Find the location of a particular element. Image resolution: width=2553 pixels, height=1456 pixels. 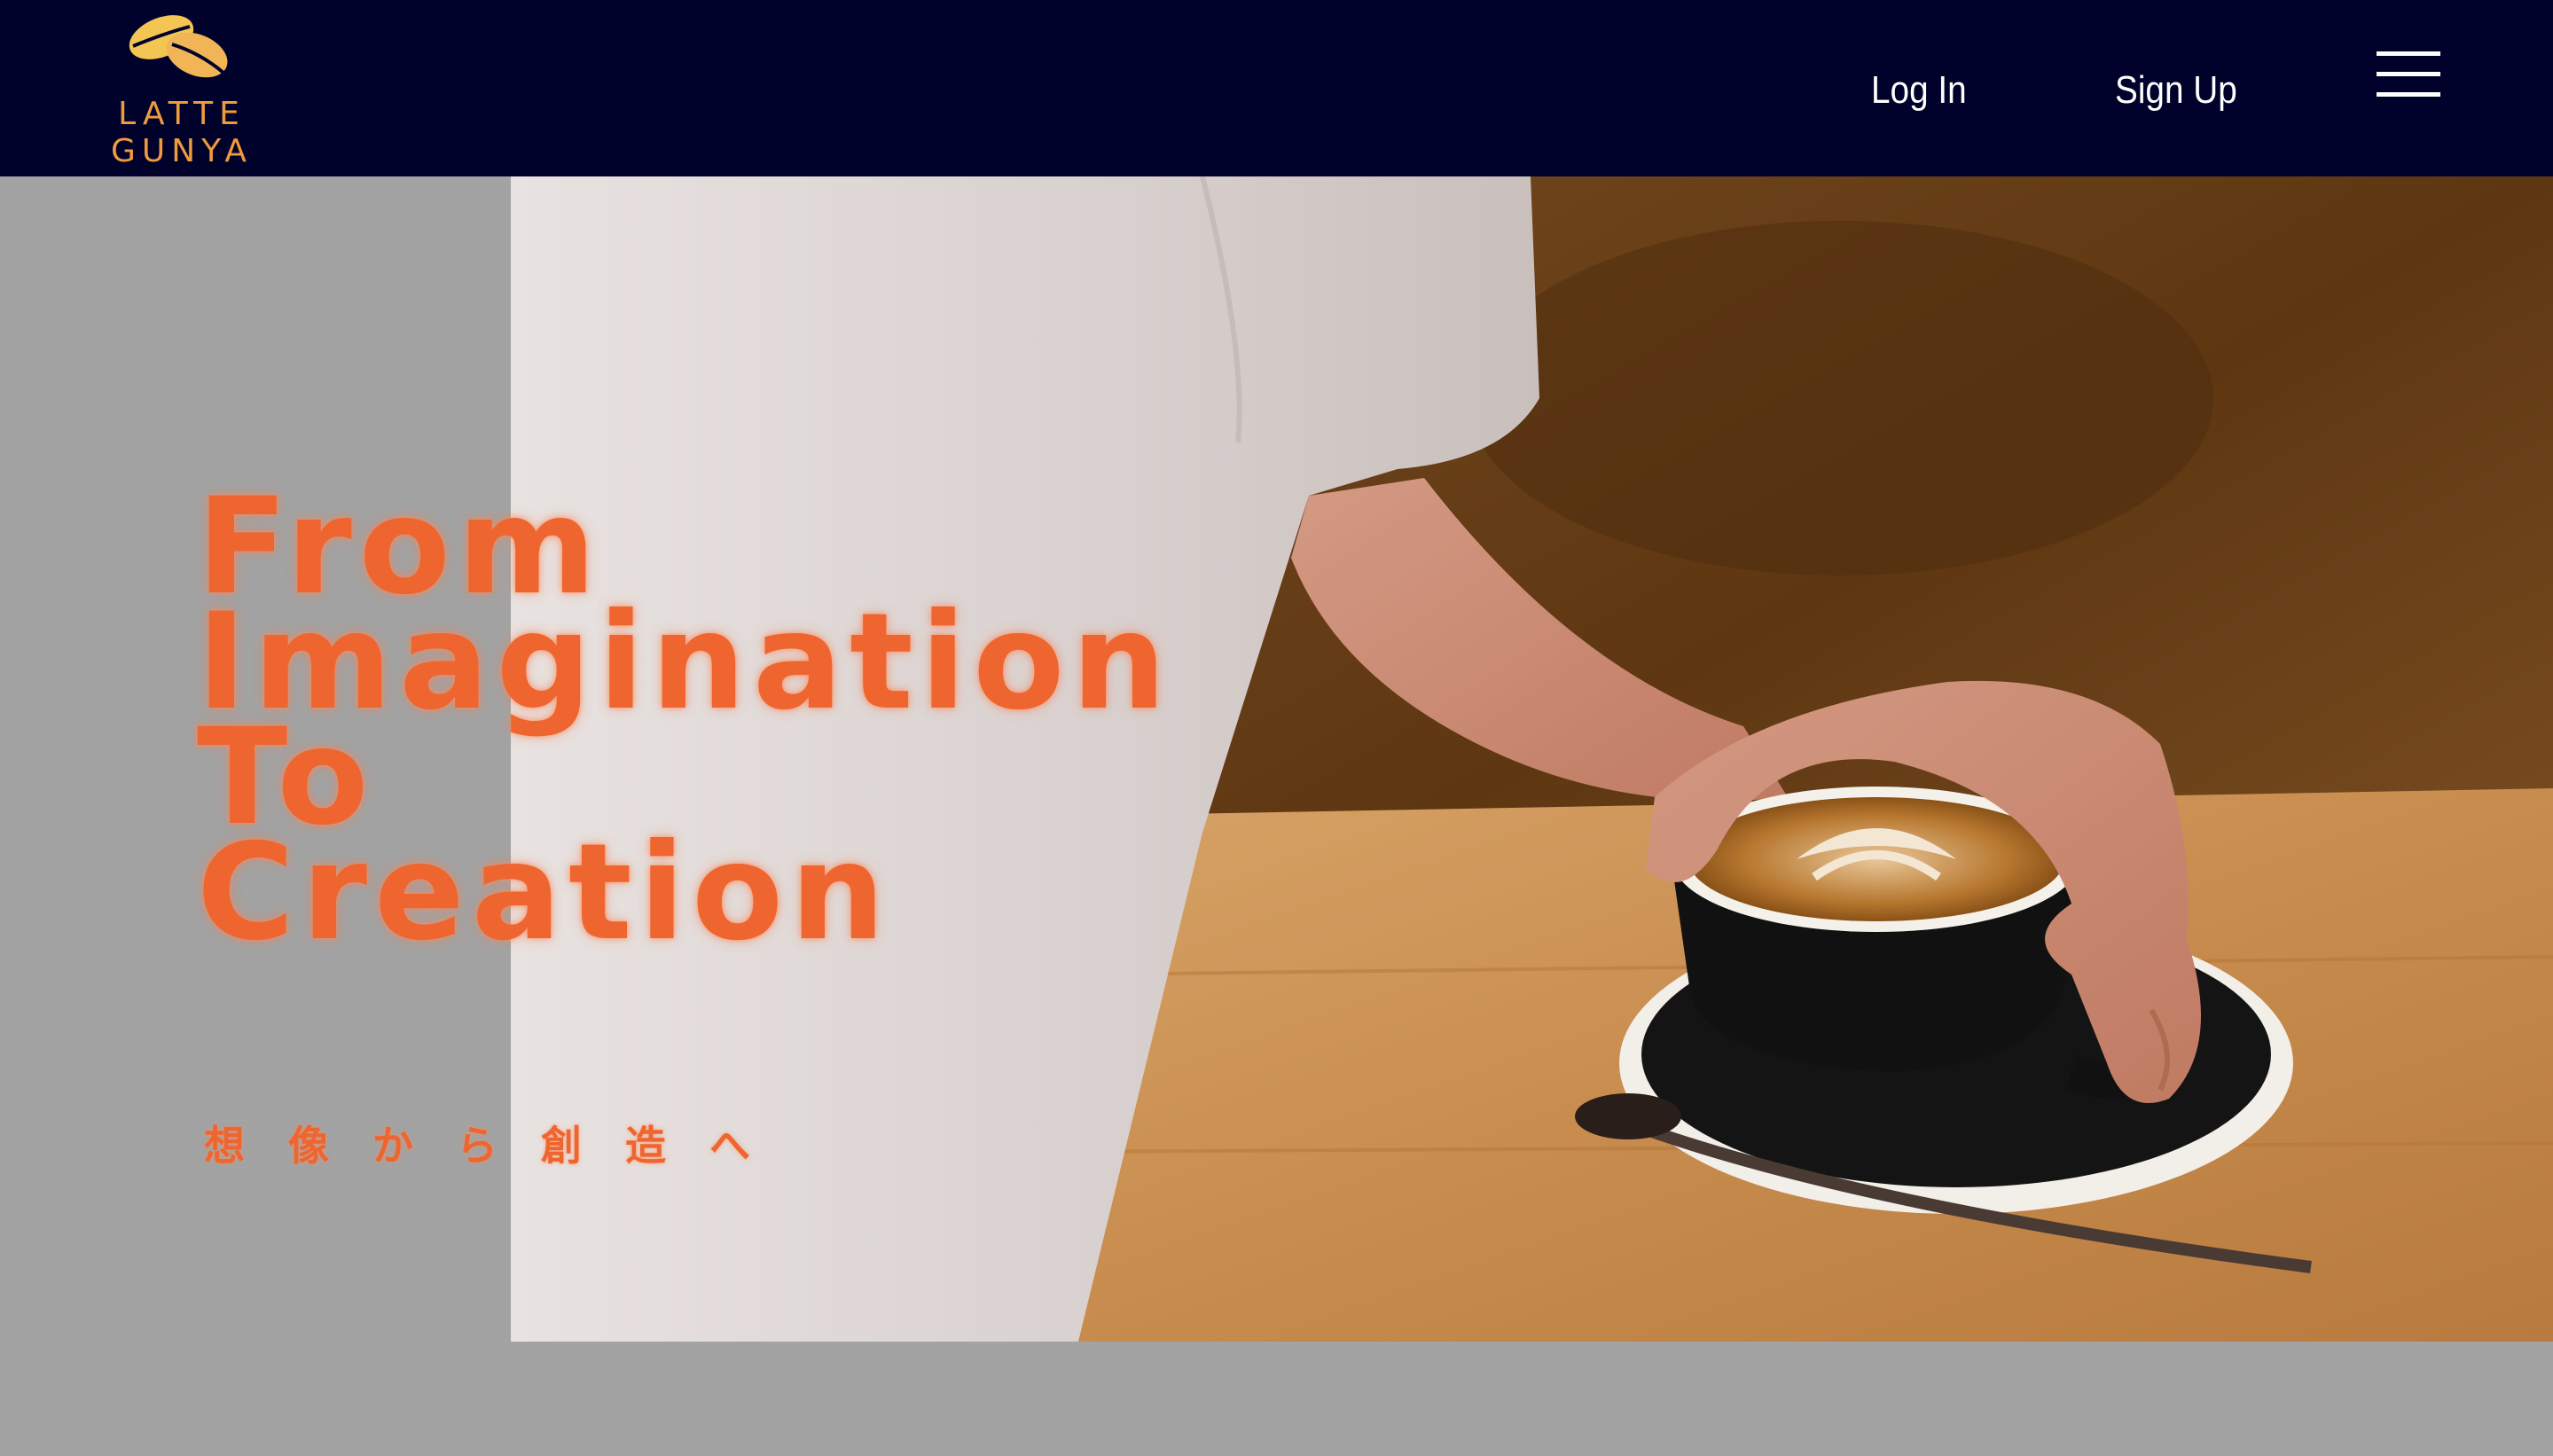

hero-tagline: 想像から創造へ is located at coordinates (499, 1146).